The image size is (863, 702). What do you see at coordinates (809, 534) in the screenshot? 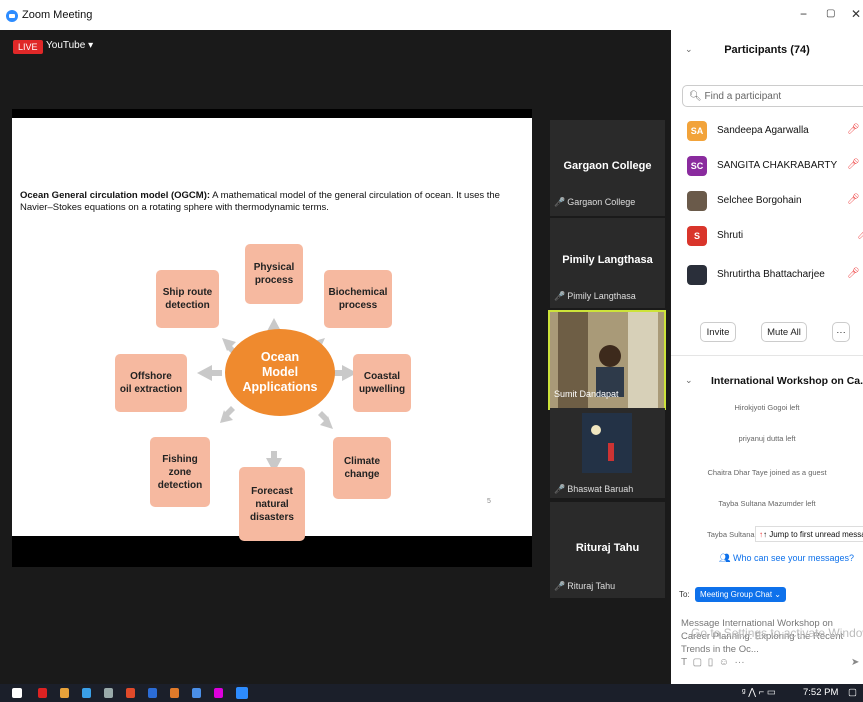
I see `jump-to-unread-button: ↑↑ Jump to first unread message` at bounding box center [809, 534].